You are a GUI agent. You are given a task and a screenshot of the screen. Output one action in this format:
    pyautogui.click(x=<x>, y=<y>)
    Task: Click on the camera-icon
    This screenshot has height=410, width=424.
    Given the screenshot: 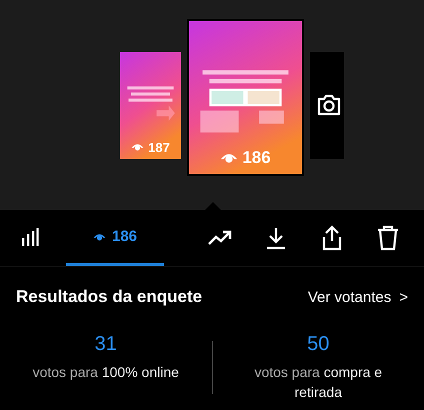 What is the action you would take?
    pyautogui.click(x=329, y=105)
    